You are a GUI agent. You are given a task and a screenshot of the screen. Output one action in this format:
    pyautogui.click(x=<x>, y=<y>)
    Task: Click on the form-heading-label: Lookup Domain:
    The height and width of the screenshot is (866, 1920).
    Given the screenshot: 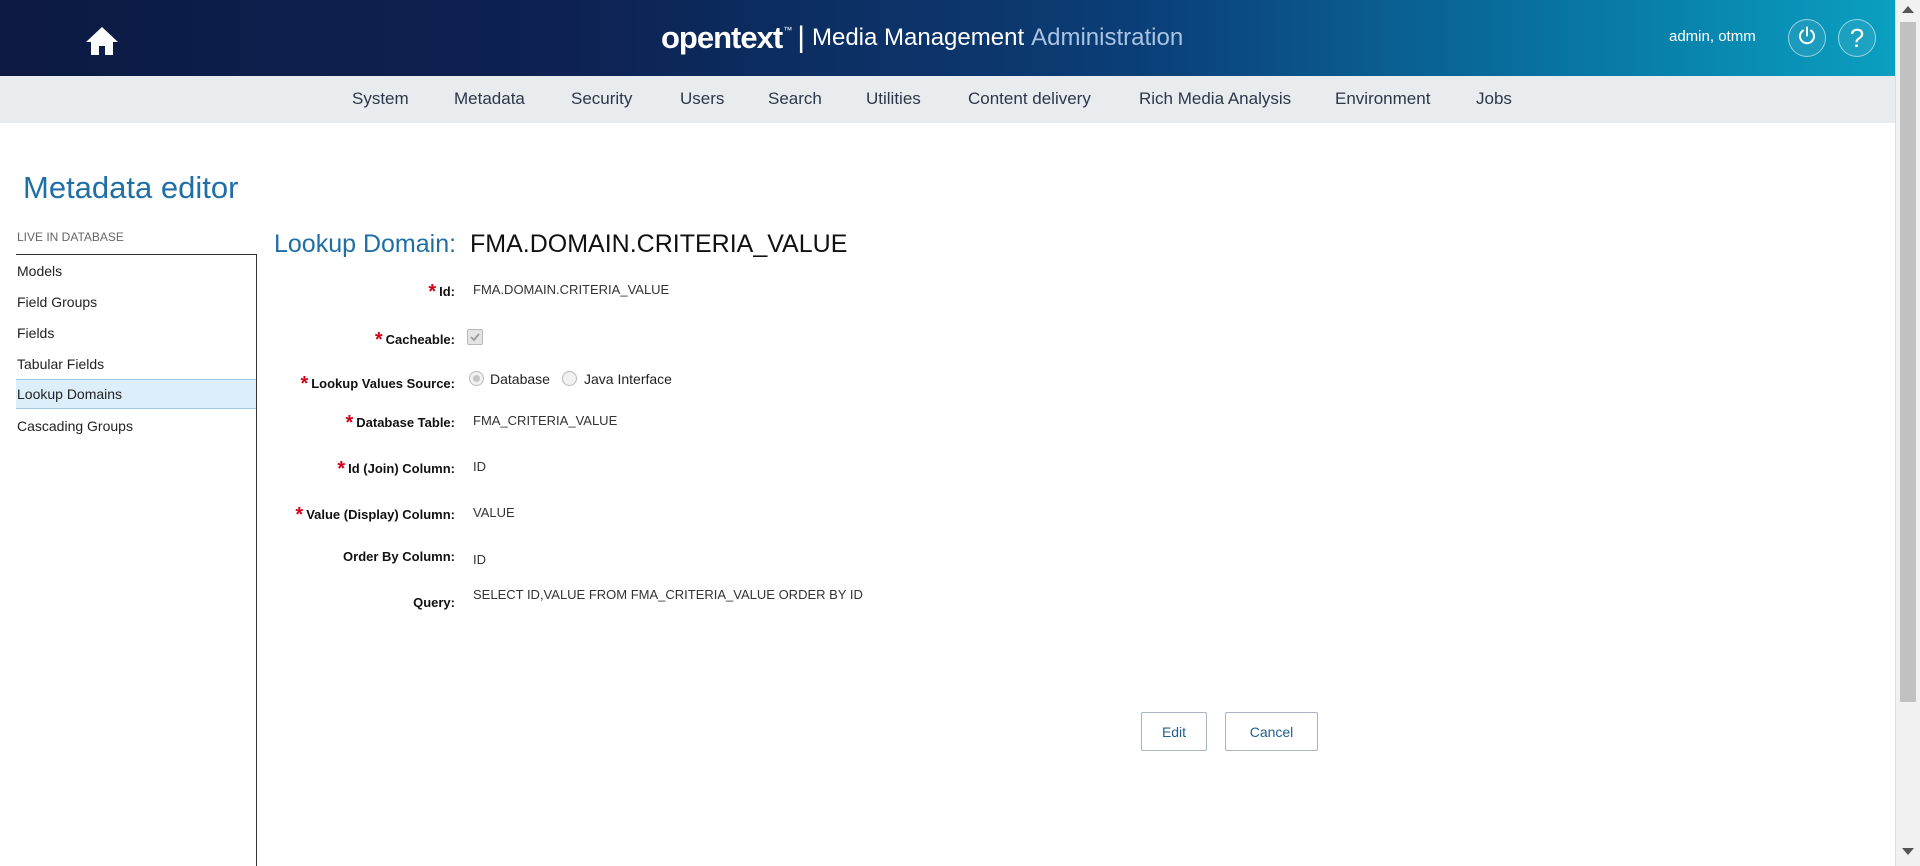 What is the action you would take?
    pyautogui.click(x=365, y=244)
    